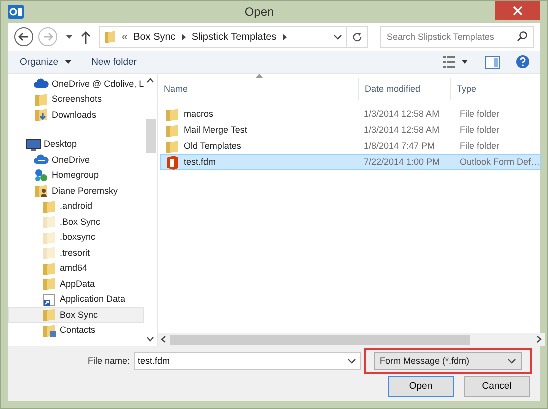 The image size is (548, 409). I want to click on breadcrumb: Slipstick Templates, so click(234, 37).